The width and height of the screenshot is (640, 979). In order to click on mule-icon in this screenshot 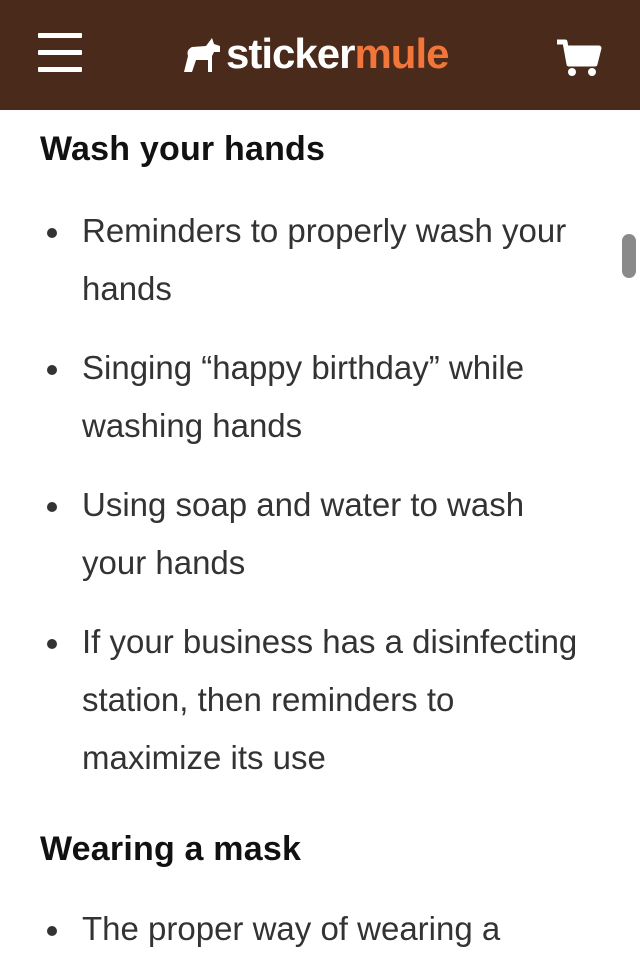, I will do `click(202, 55)`.